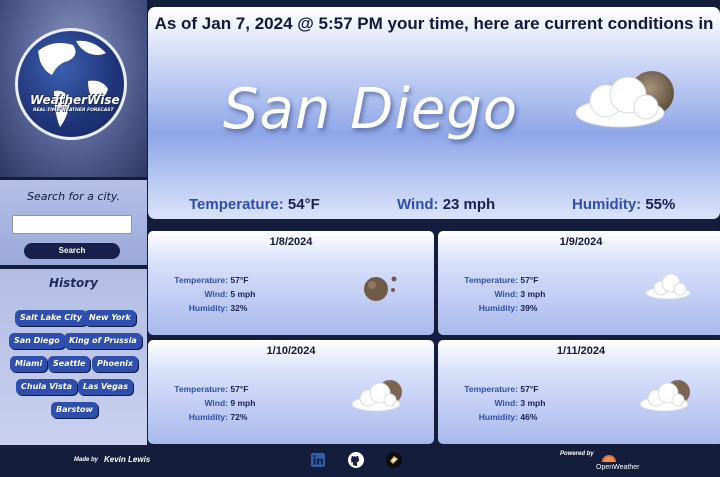 The image size is (720, 477). Describe the element at coordinates (46, 387) in the screenshot. I see `history-city-button: Chula Vista` at that location.